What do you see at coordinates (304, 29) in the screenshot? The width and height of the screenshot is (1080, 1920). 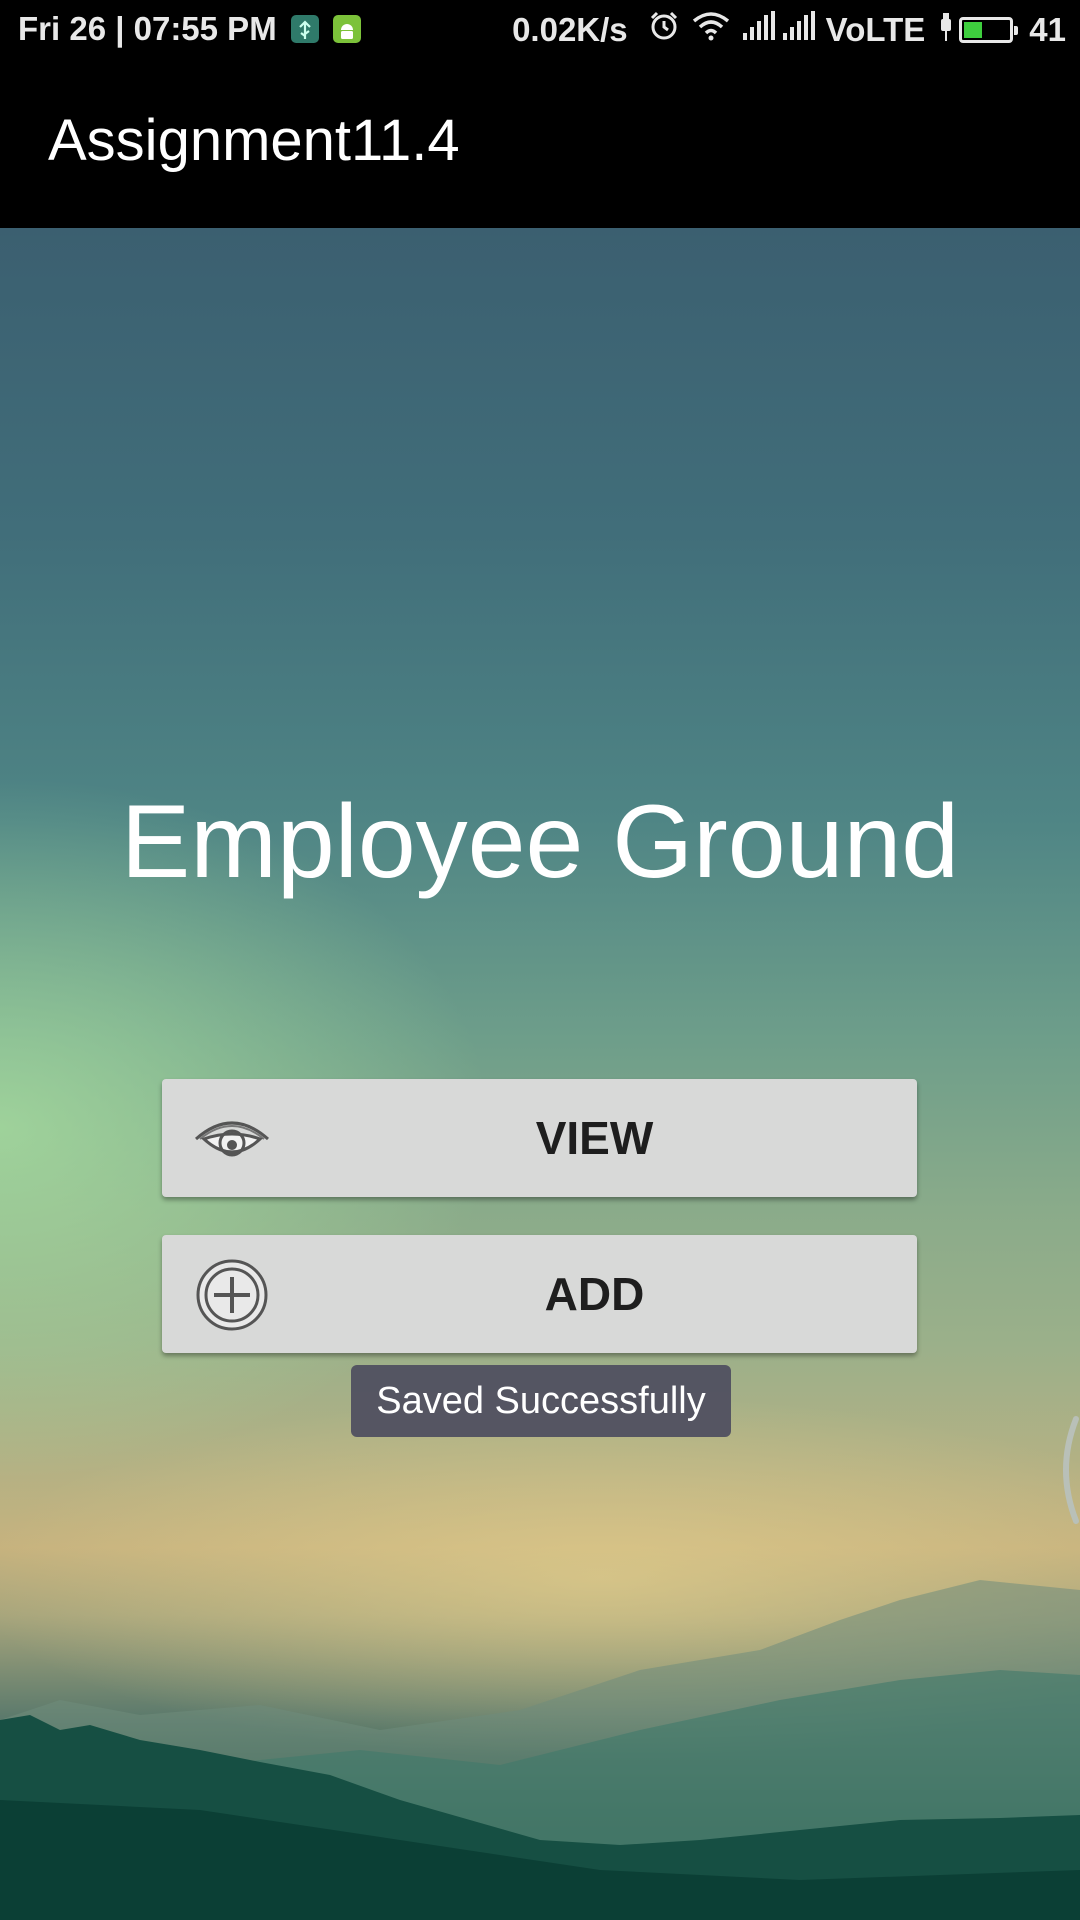 I see `usb-debug-icon` at bounding box center [304, 29].